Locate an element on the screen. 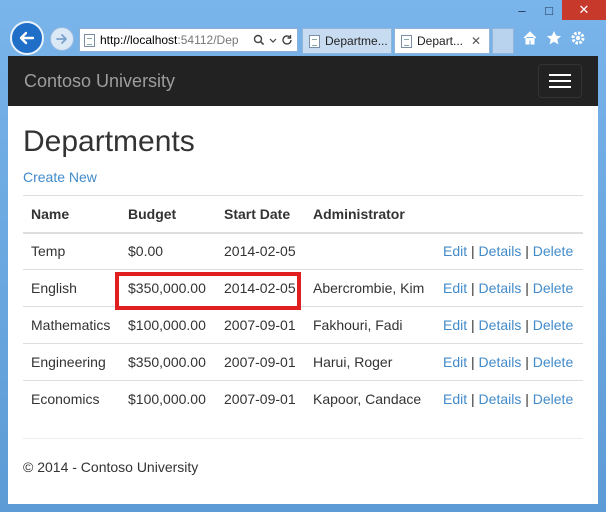 Image resolution: width=606 pixels, height=512 pixels. column-header-name: Name is located at coordinates (71, 214).